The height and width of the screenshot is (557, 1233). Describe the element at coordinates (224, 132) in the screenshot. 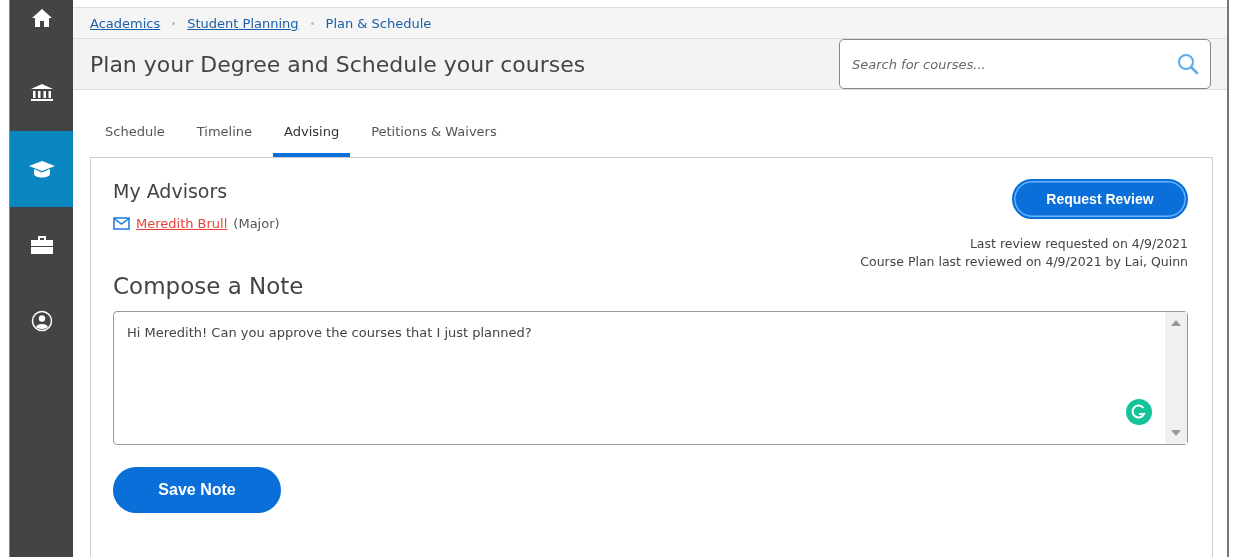

I see `tab: Timeline` at that location.